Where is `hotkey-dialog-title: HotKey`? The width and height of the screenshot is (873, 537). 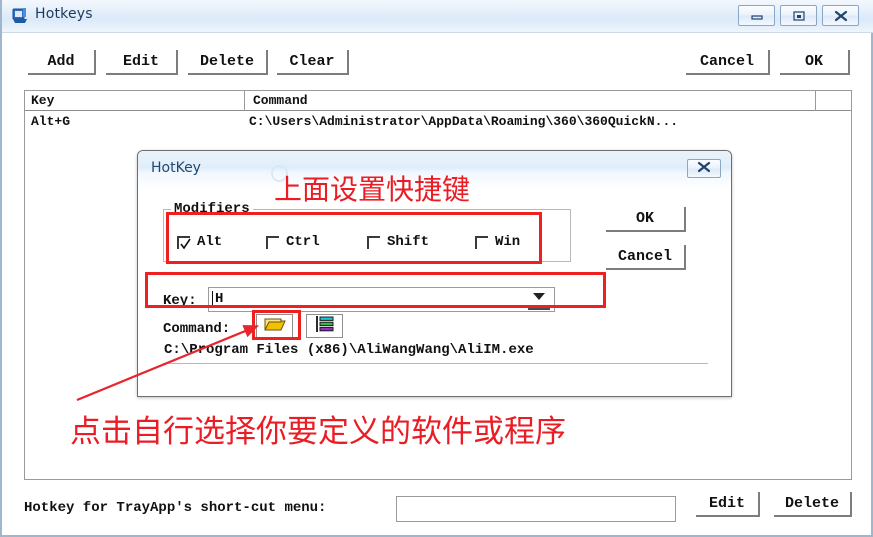
hotkey-dialog-title: HotKey is located at coordinates (176, 168).